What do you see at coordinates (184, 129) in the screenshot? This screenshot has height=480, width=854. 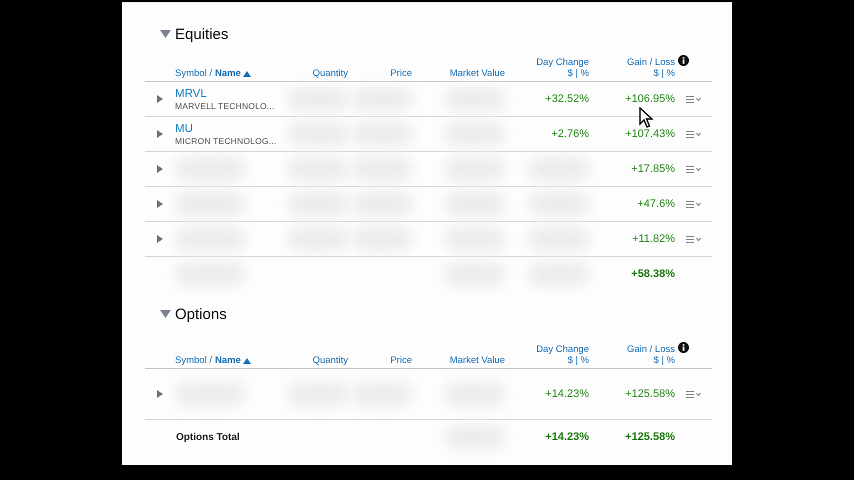 I see `symbol-link: MU` at bounding box center [184, 129].